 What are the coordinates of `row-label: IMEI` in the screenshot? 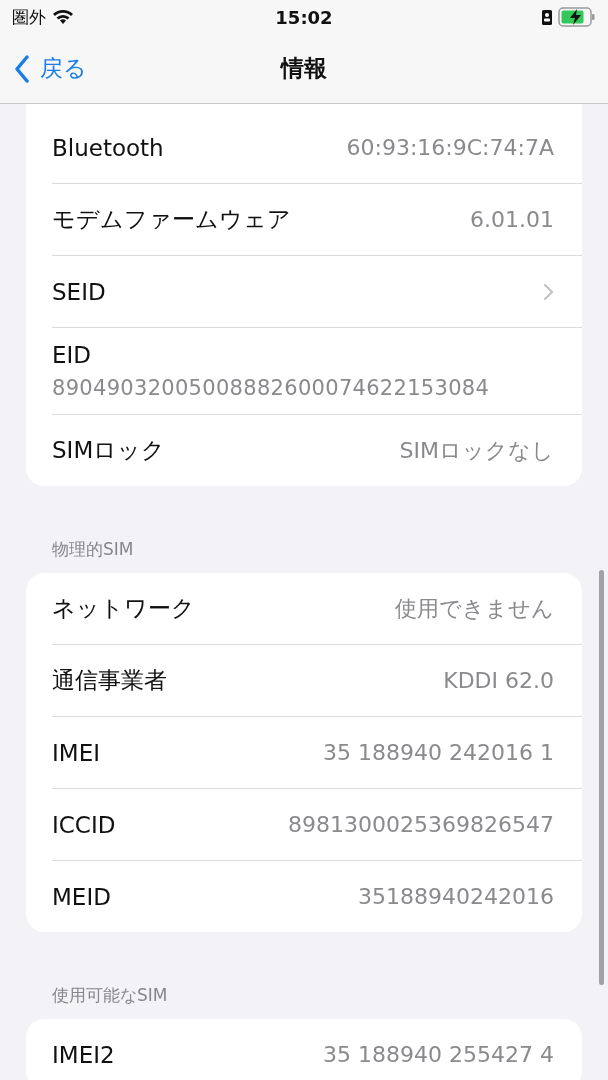 It's located at (76, 752).